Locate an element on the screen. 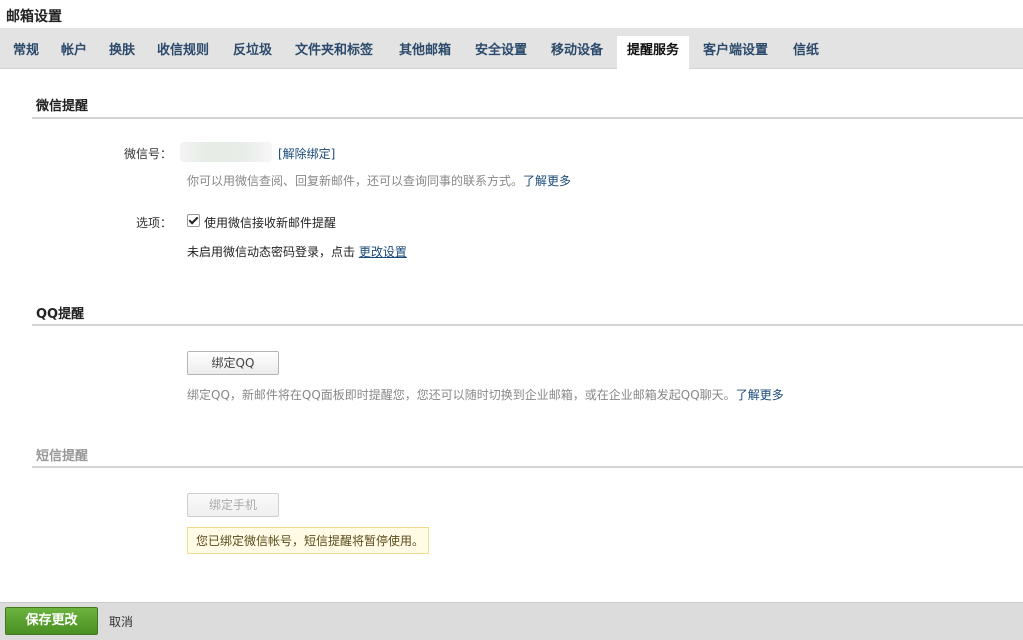 This screenshot has width=1023, height=640. tab-general: 常规 is located at coordinates (26, 53).